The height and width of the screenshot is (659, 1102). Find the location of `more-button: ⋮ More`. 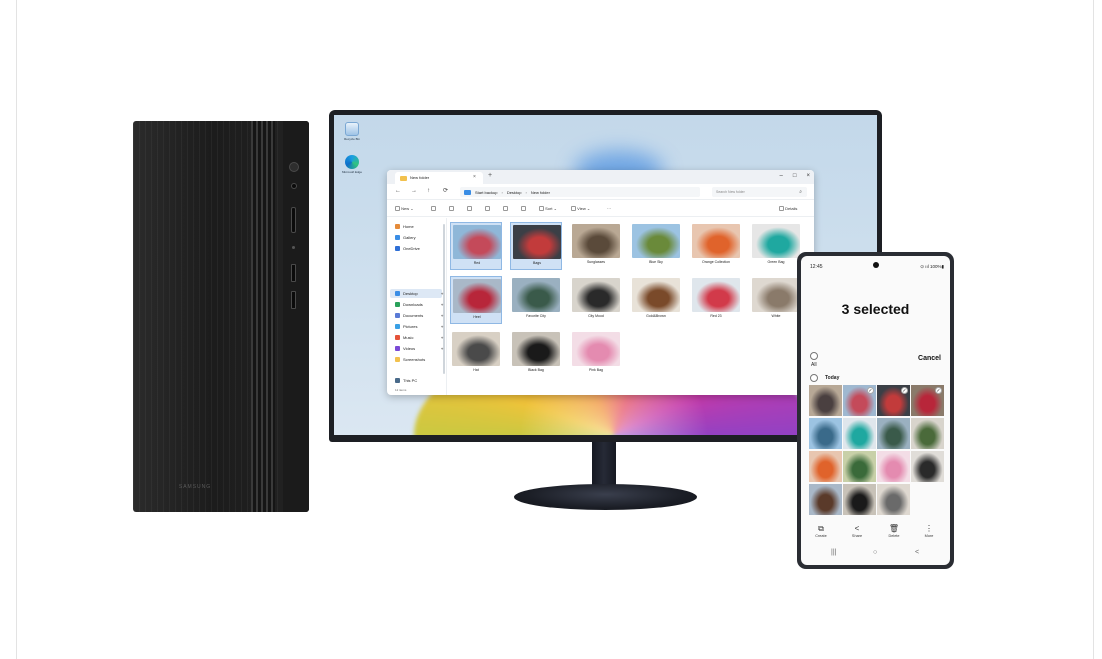

more-button: ⋮ More is located at coordinates (929, 531).